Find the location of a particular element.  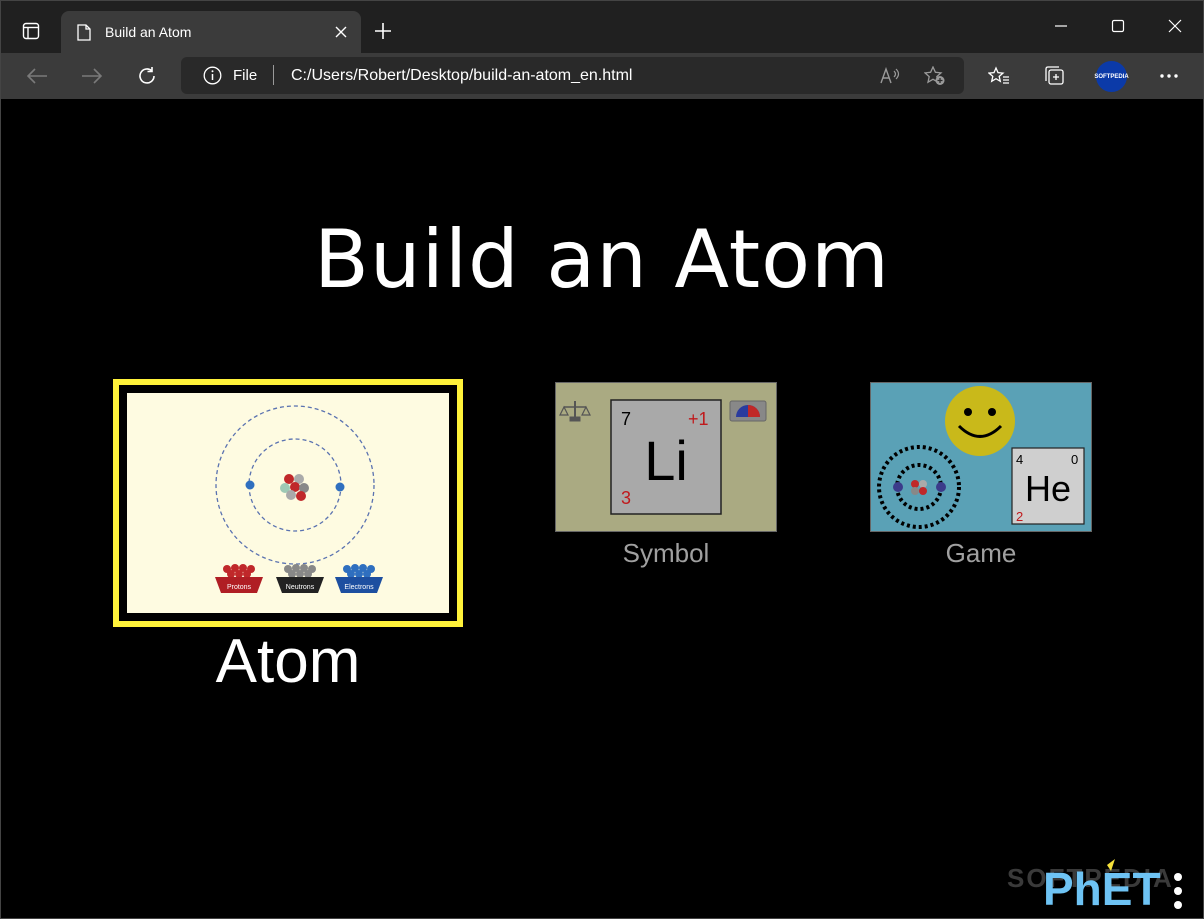

collections-icon is located at coordinates (1054, 75).